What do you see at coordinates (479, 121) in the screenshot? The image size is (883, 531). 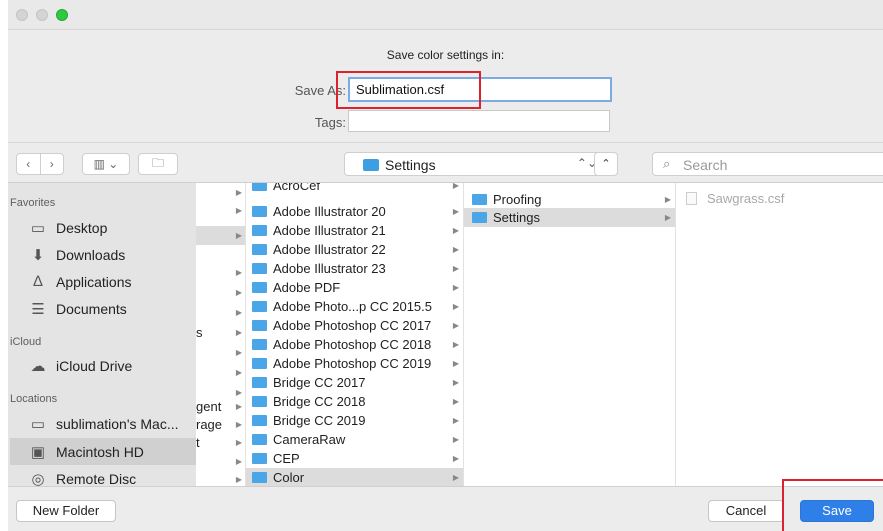 I see `tags-field` at bounding box center [479, 121].